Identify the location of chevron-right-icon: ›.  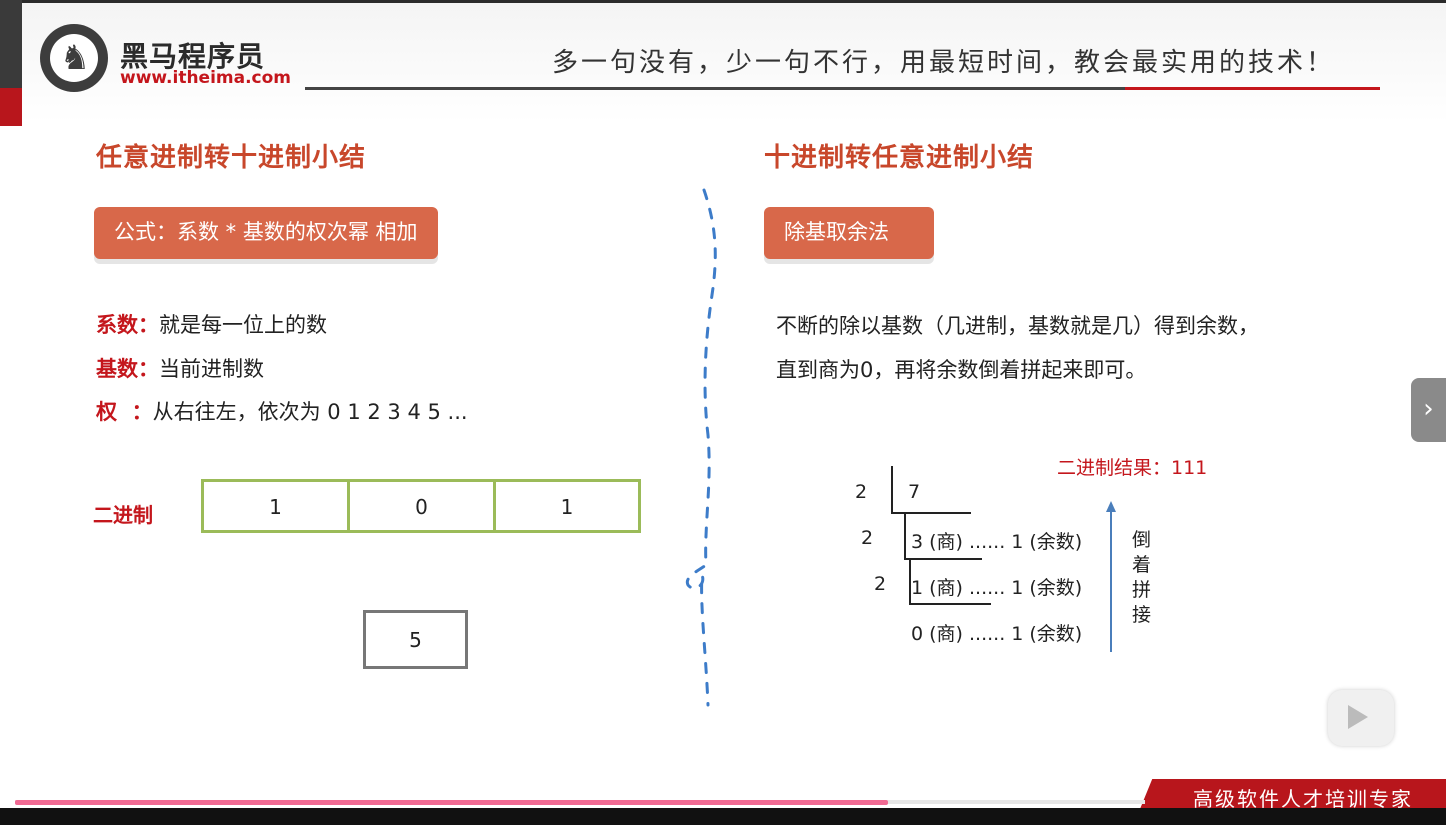
(1428, 409).